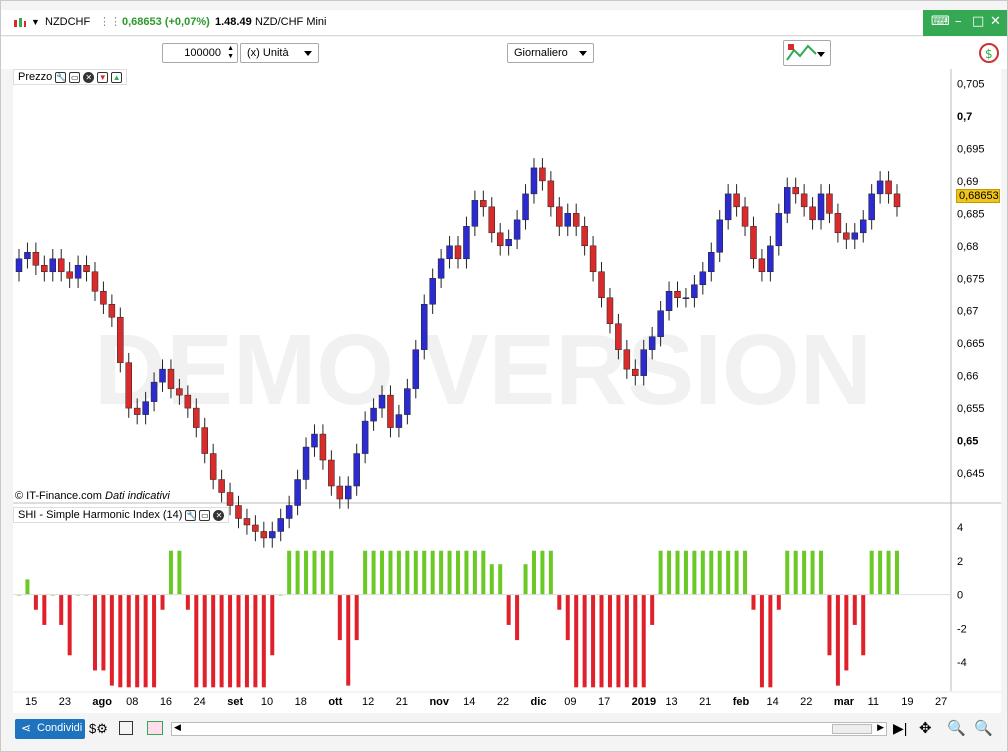  I want to click on quantity-stepper: 100000 ▲ ▼, so click(200, 53).